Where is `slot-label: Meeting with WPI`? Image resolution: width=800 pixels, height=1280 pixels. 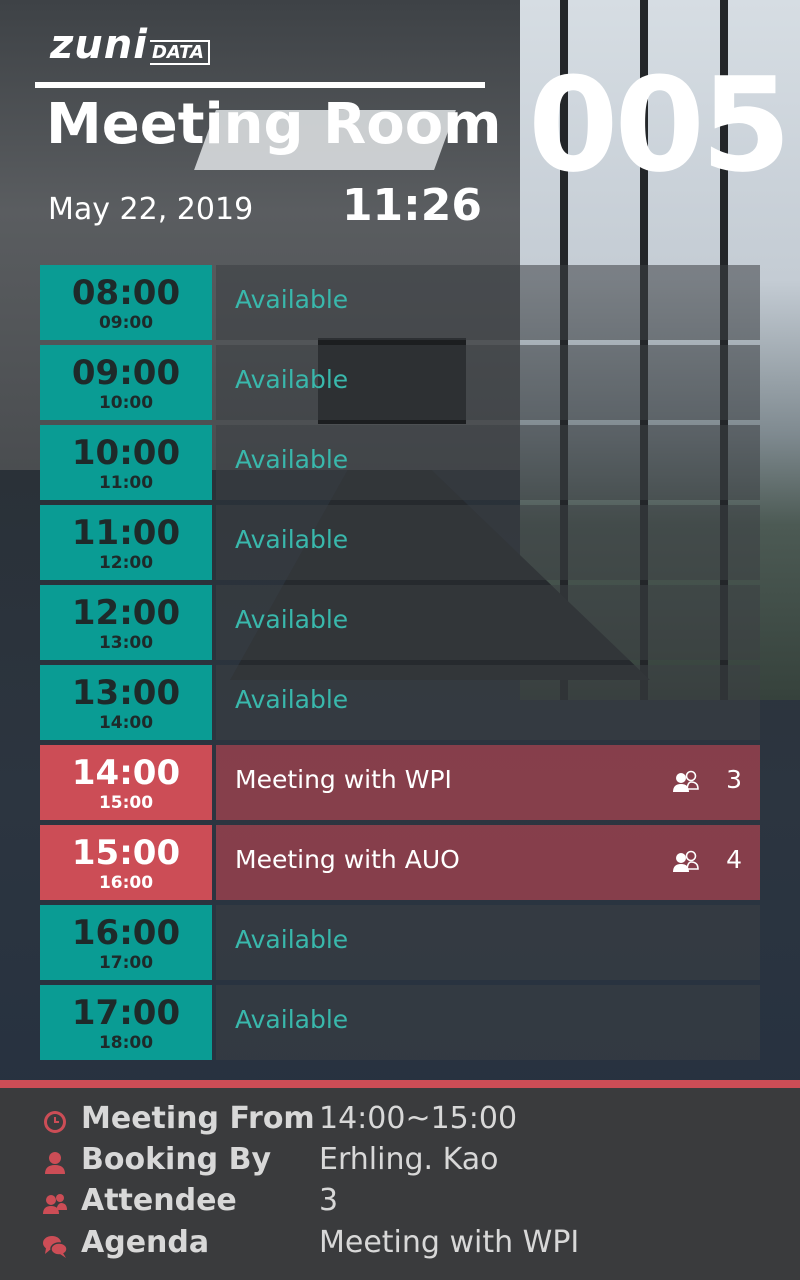 slot-label: Meeting with WPI is located at coordinates (343, 779).